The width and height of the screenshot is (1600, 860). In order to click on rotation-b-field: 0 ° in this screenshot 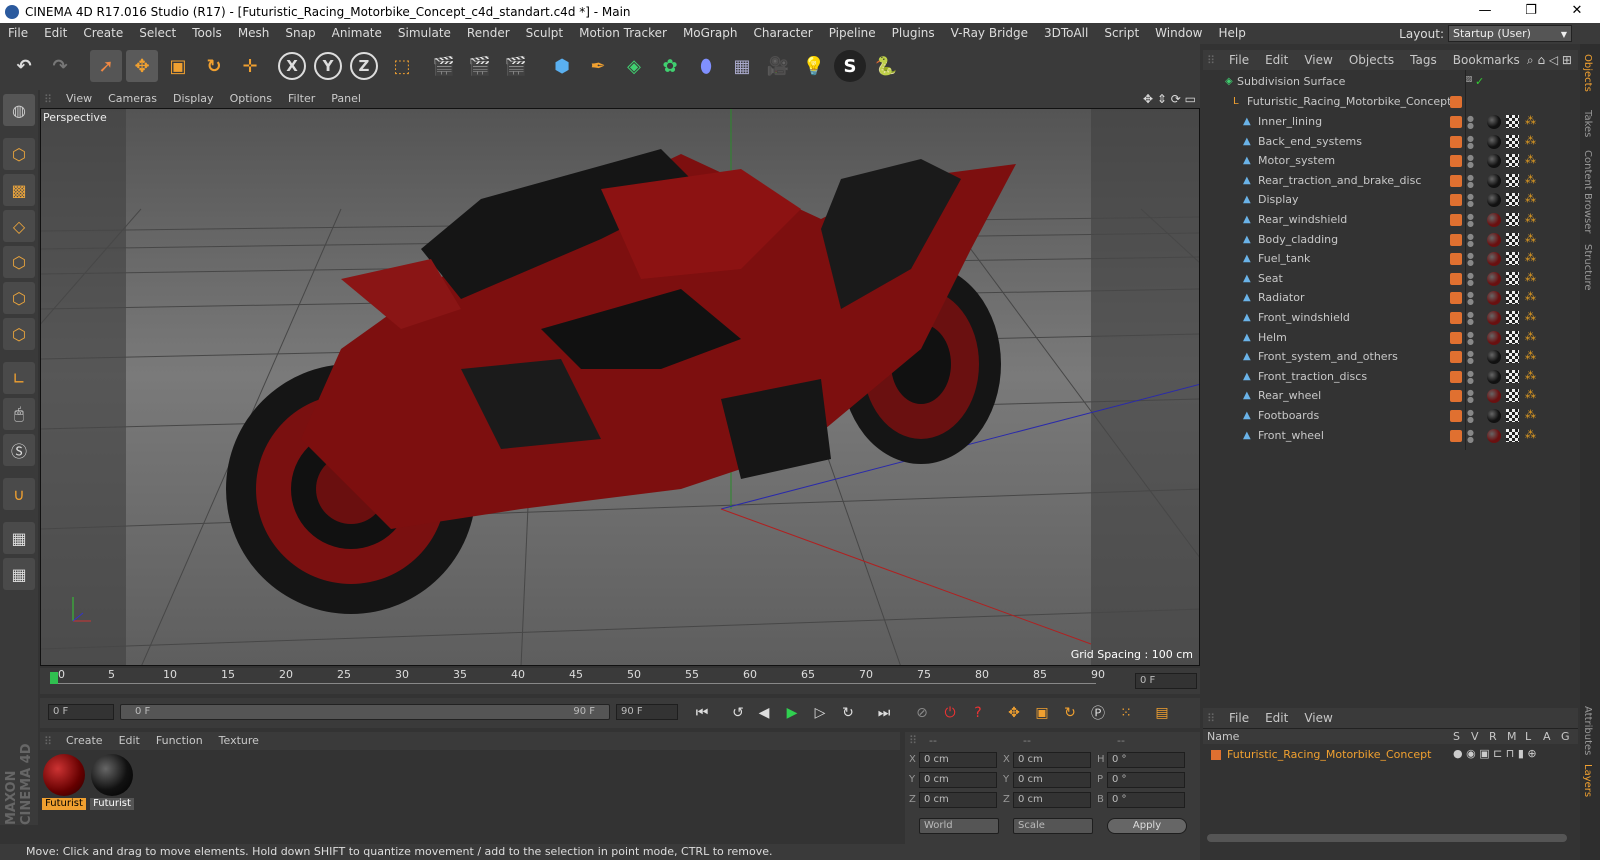, I will do `click(1146, 800)`.